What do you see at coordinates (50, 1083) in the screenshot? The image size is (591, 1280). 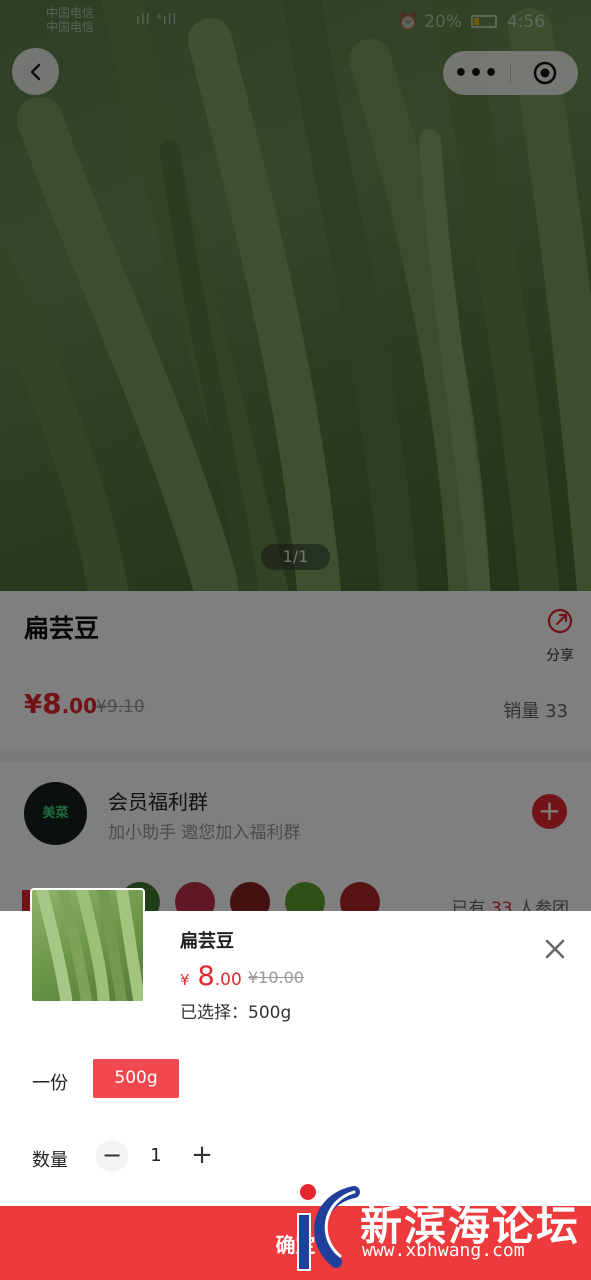 I see `spec-label: 一份` at bounding box center [50, 1083].